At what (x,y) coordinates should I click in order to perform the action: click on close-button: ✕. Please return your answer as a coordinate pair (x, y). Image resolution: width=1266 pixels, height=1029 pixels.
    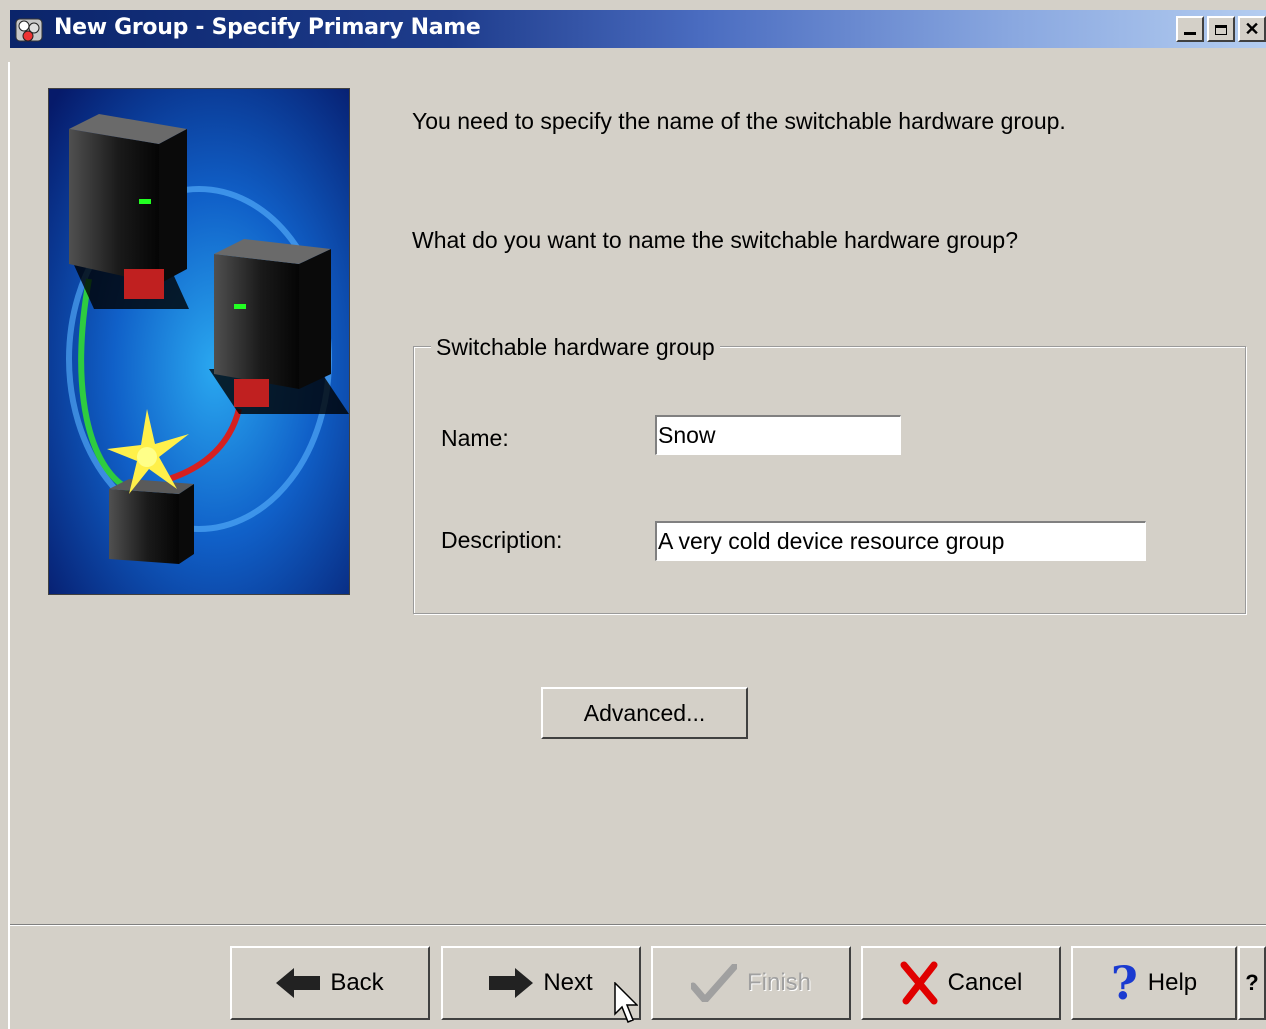
    Looking at the image, I should click on (1252, 29).